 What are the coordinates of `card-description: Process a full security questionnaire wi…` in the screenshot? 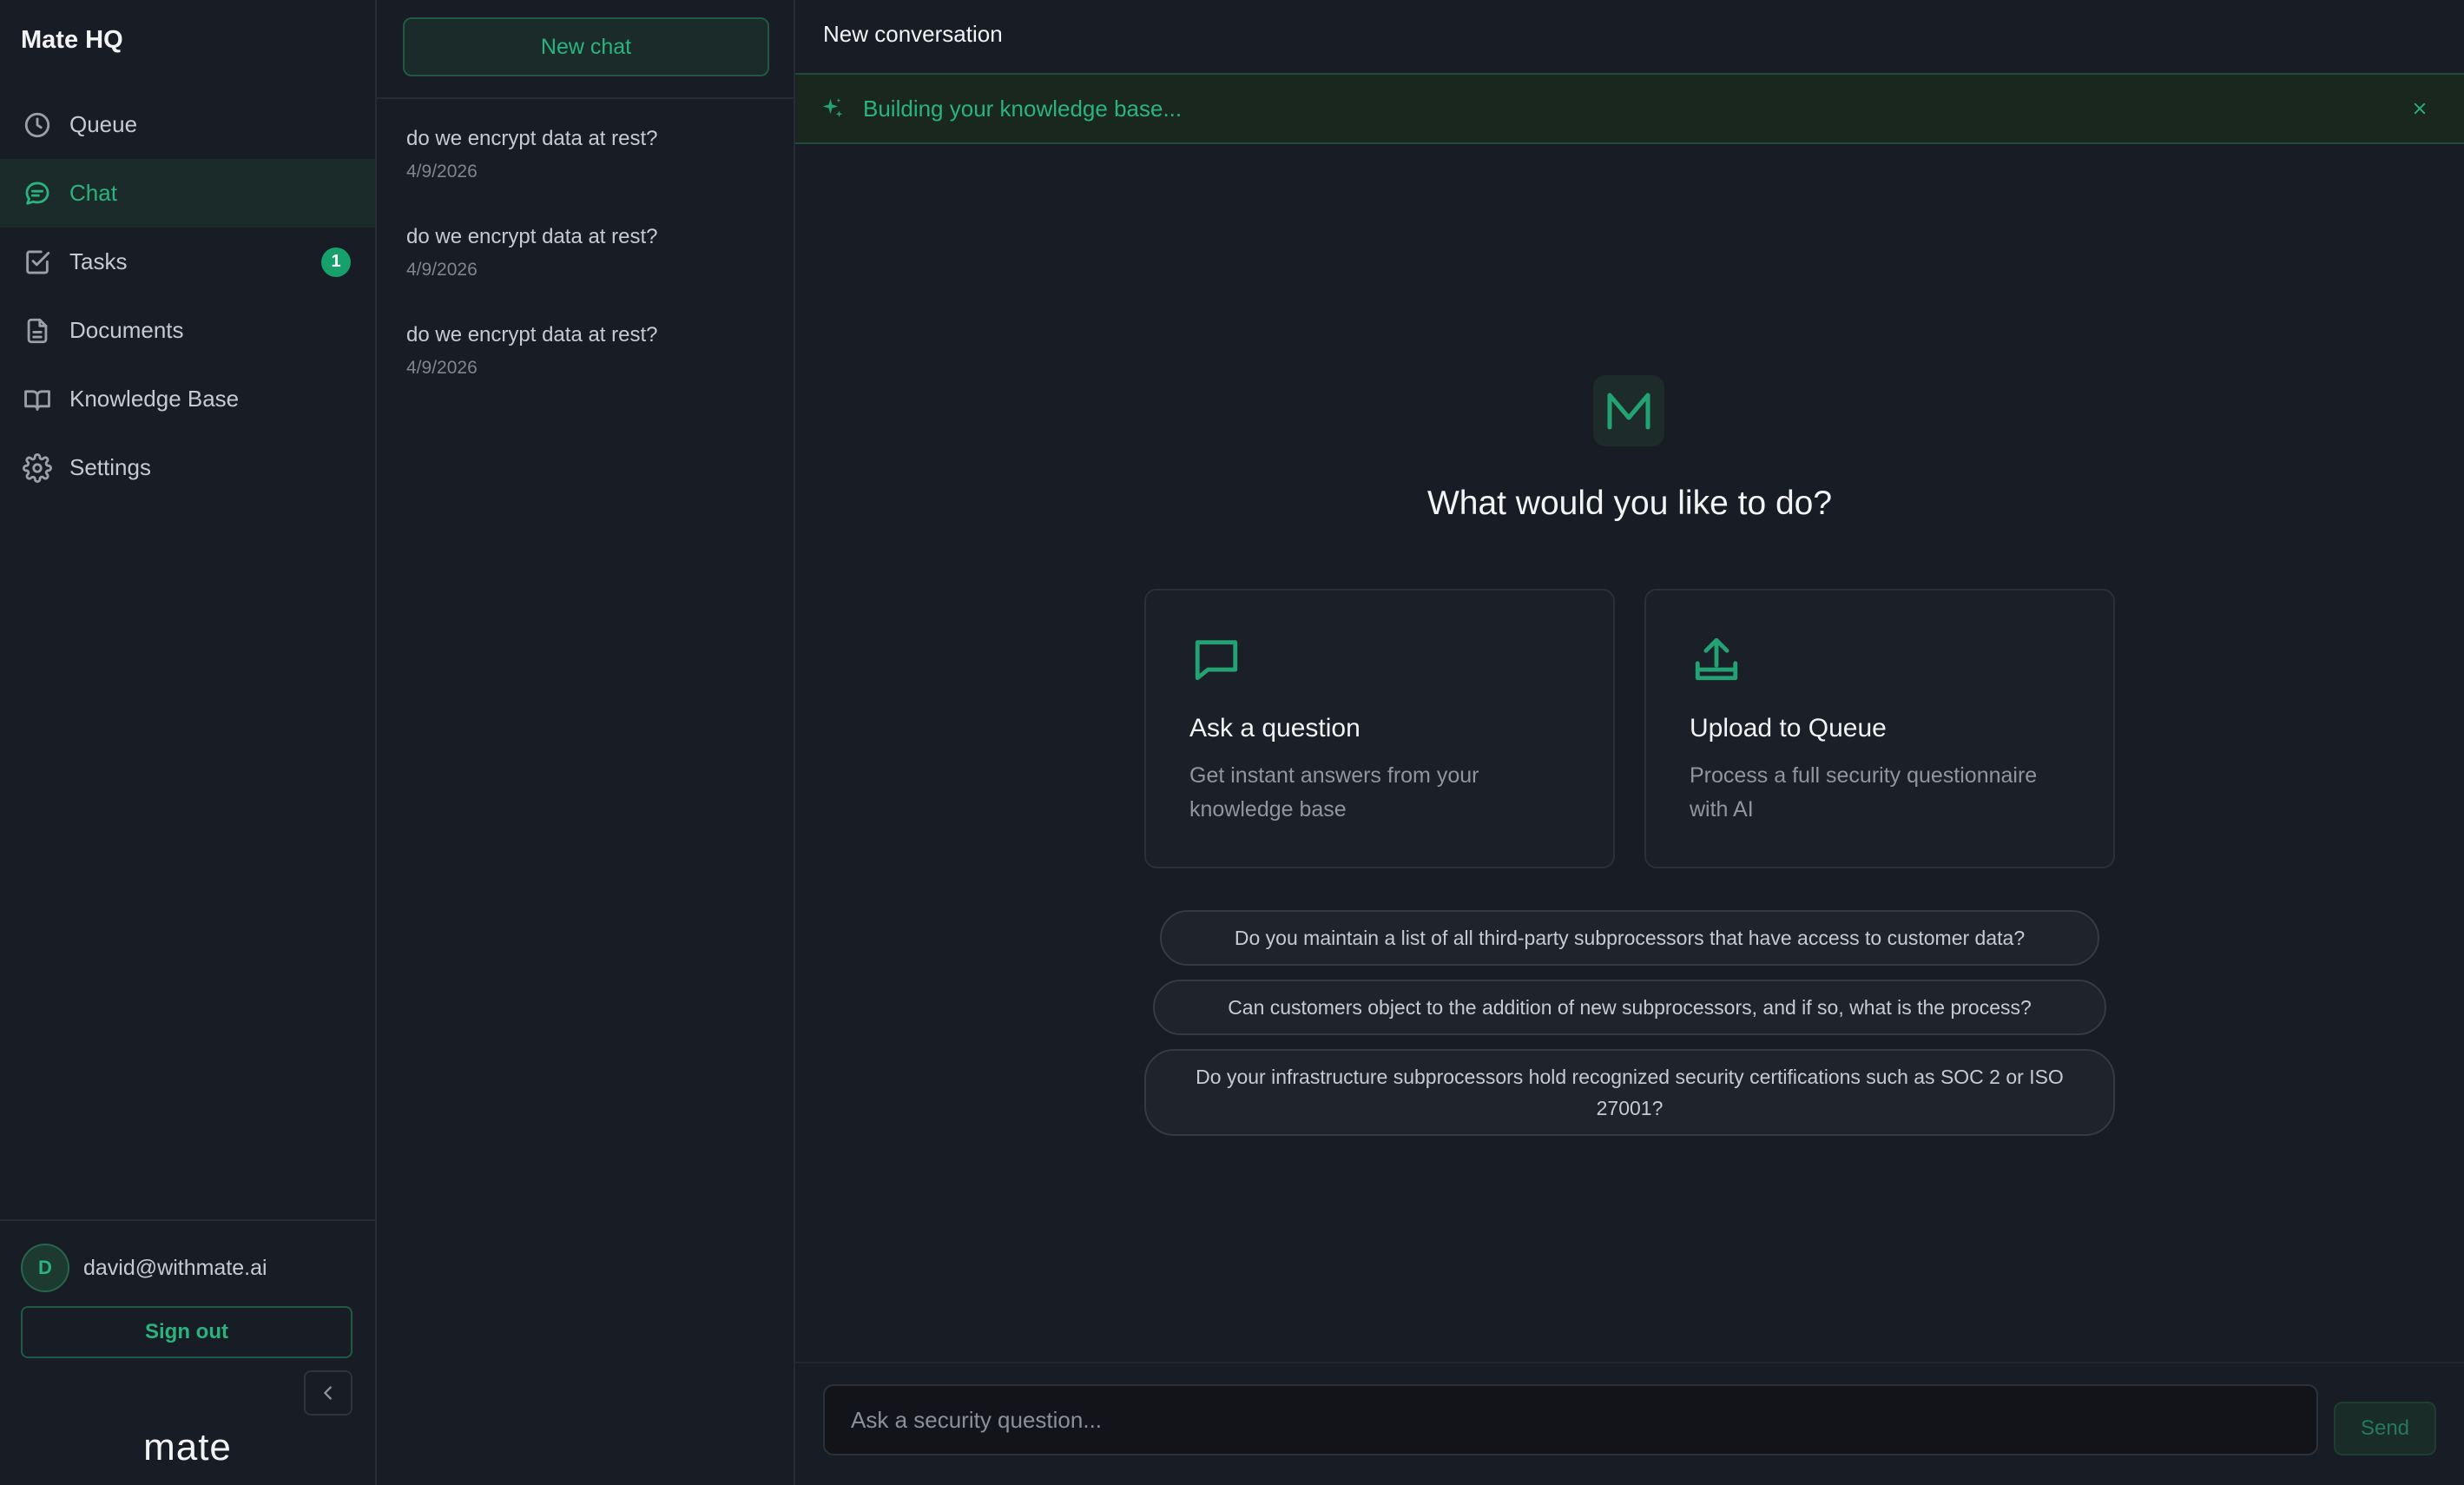 It's located at (1864, 793).